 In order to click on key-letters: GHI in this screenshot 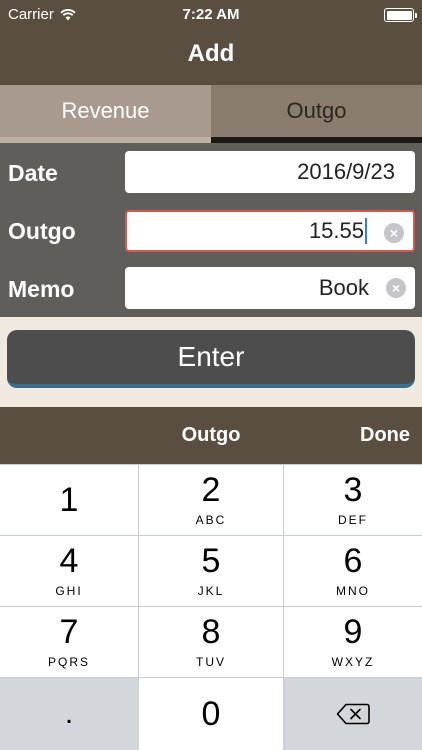, I will do `click(69, 591)`.